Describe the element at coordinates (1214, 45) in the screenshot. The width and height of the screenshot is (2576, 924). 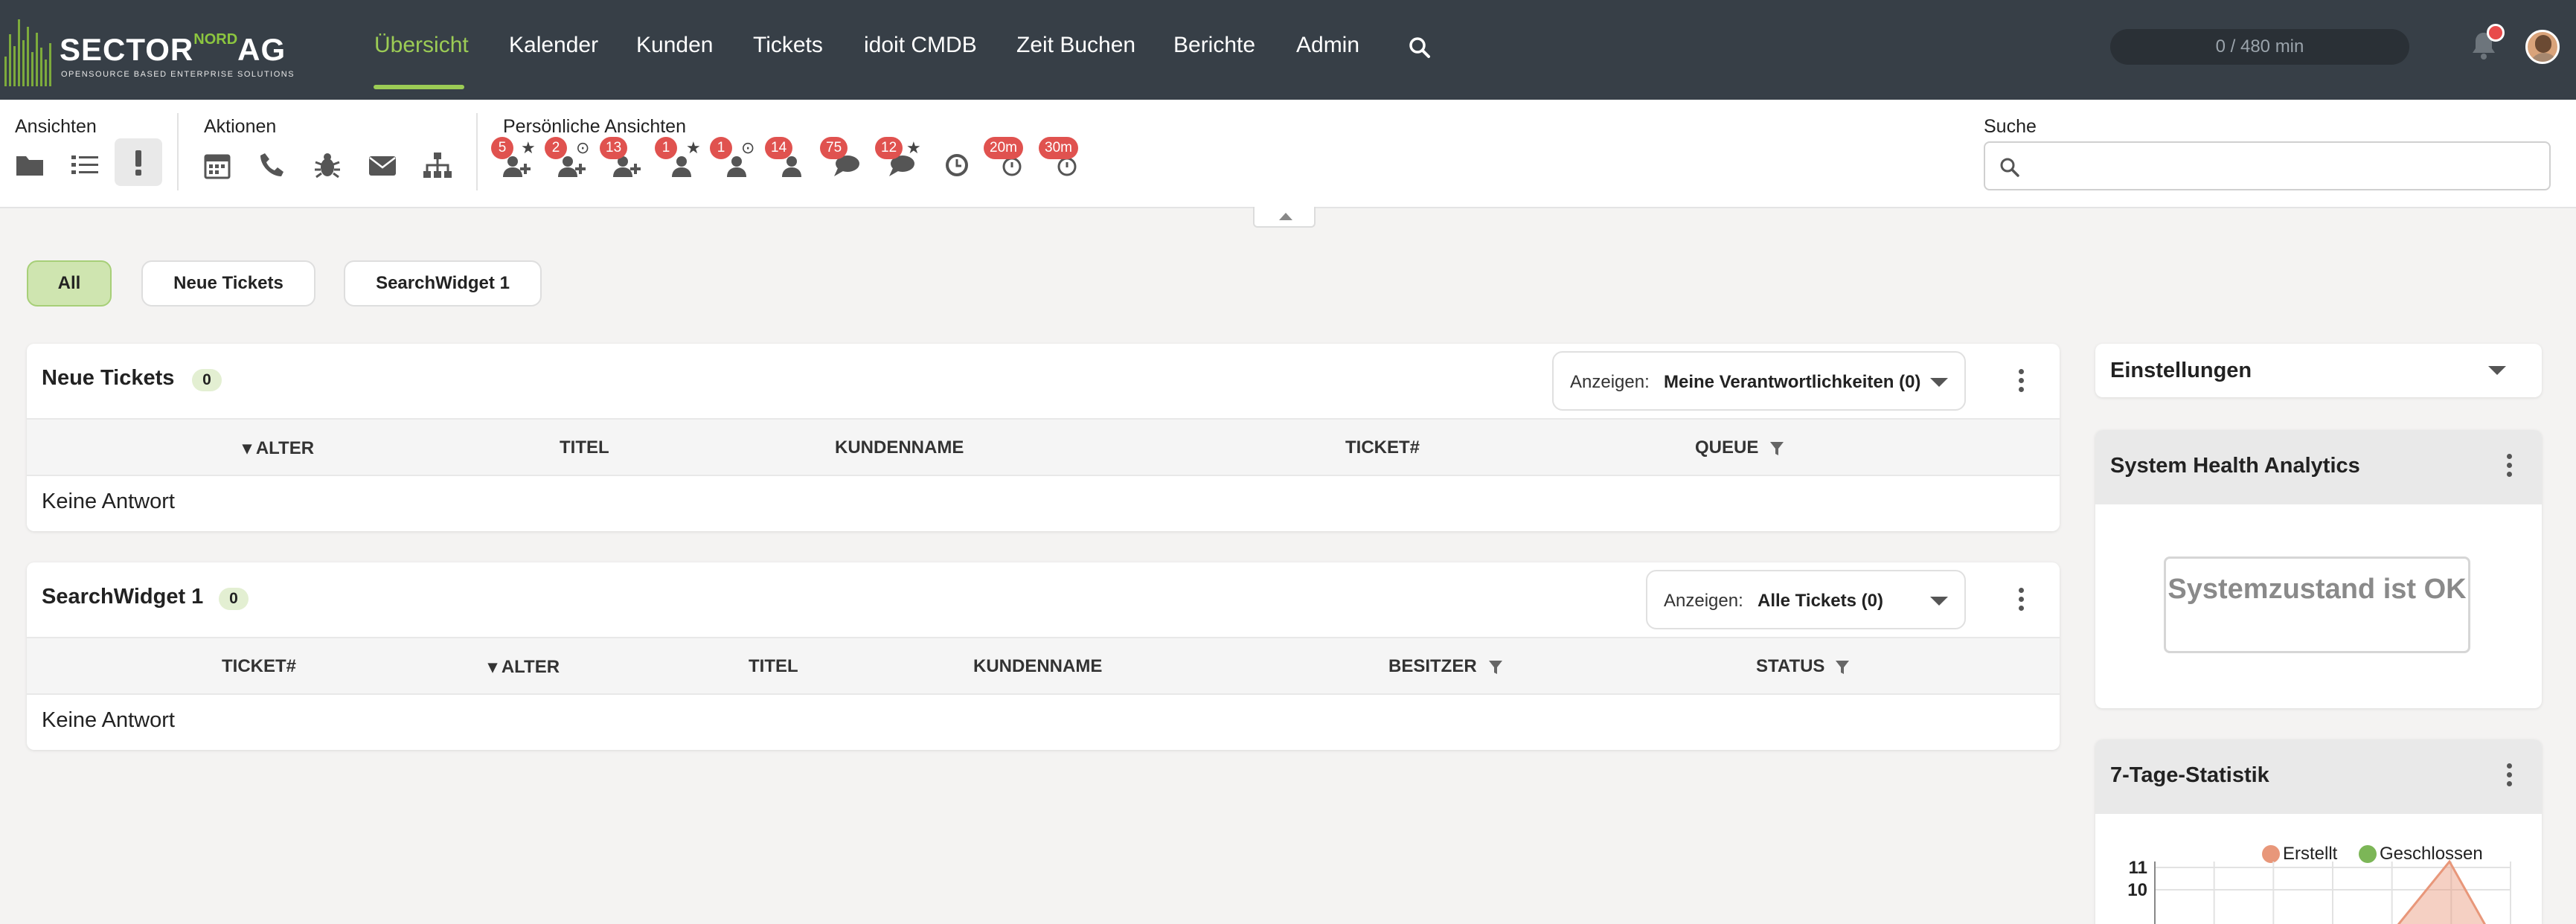
I see `nav-item-berichte: Berichte` at that location.